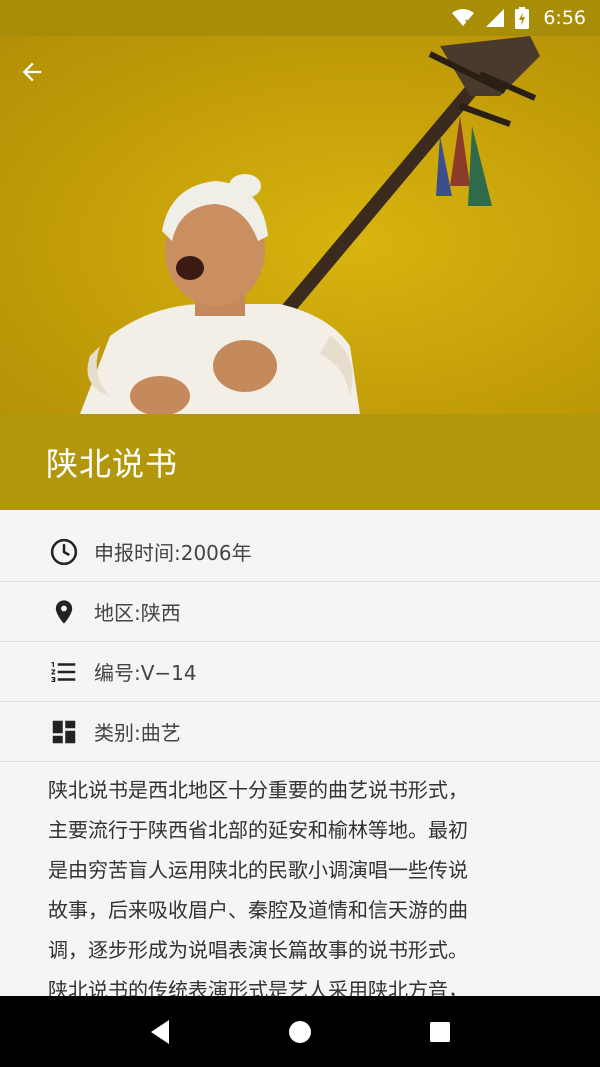 This screenshot has width=600, height=1067. I want to click on info-row-number: 编号:V−14, so click(300, 672).